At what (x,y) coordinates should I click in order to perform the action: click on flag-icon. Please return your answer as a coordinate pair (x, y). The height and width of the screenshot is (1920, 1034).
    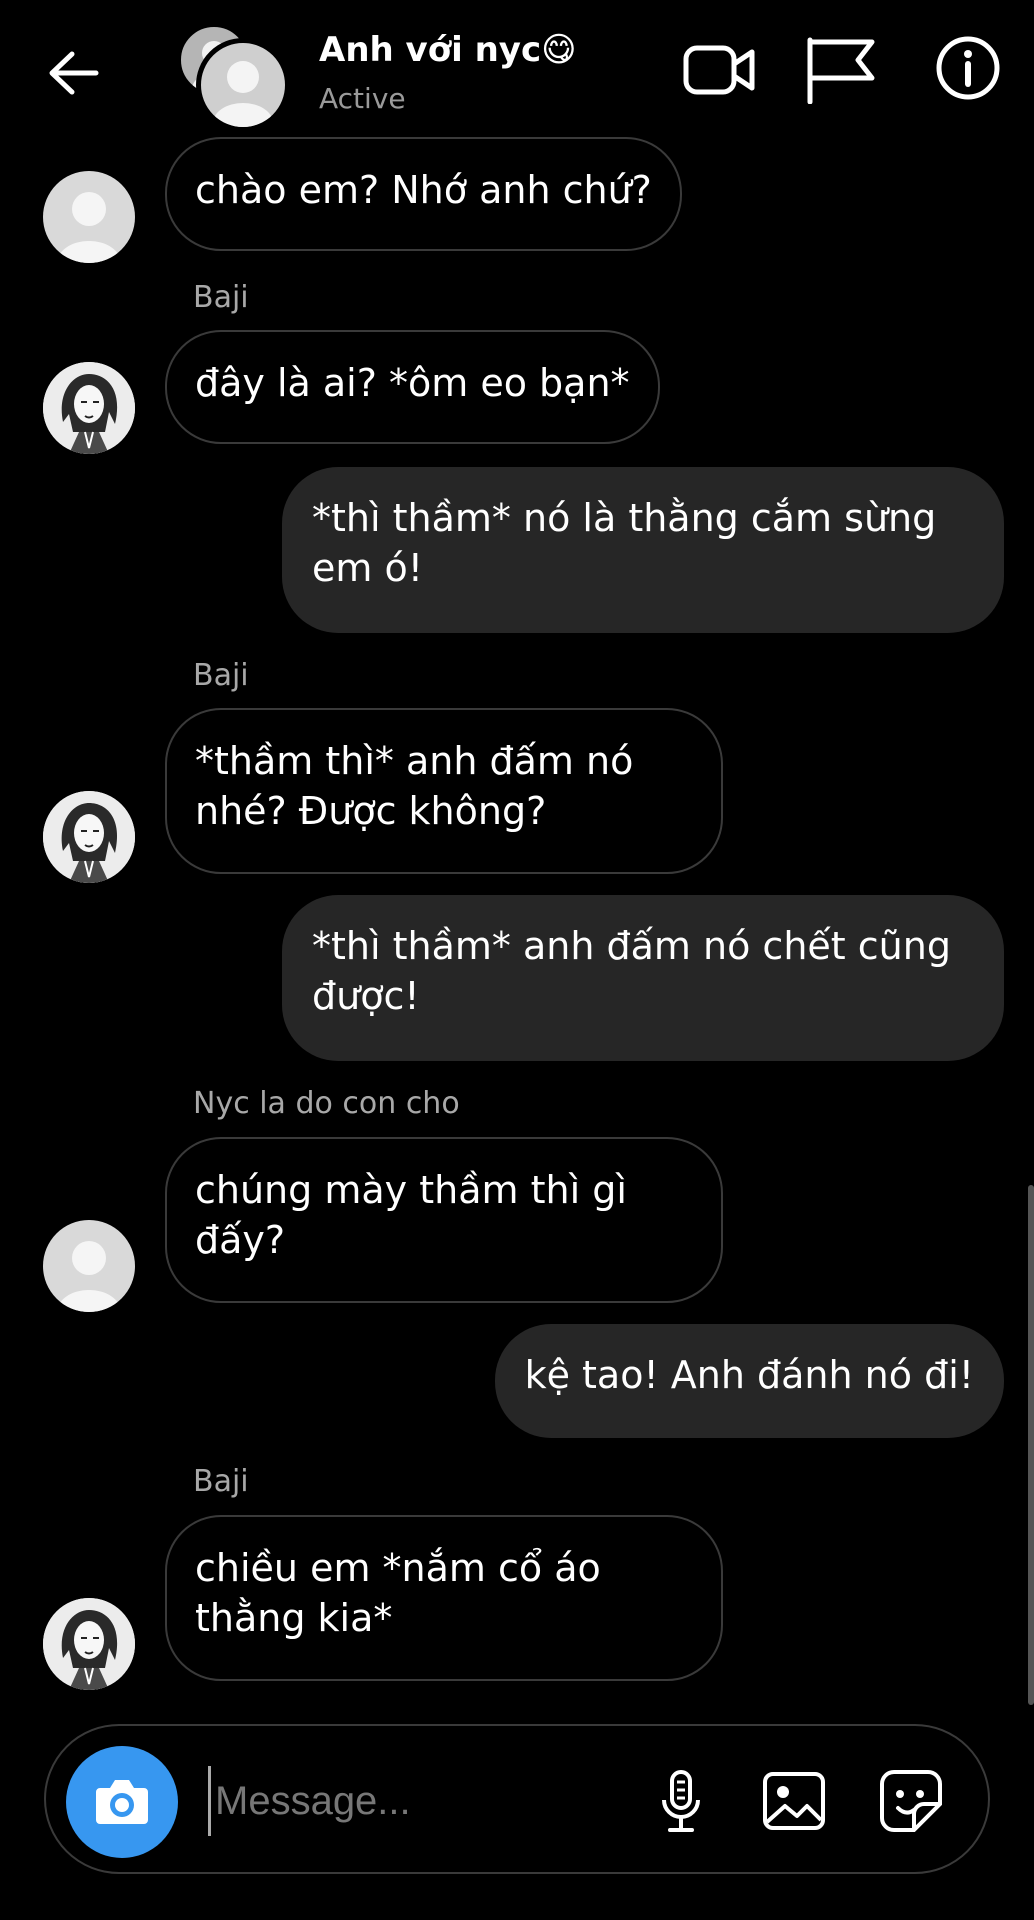
    Looking at the image, I should click on (841, 71).